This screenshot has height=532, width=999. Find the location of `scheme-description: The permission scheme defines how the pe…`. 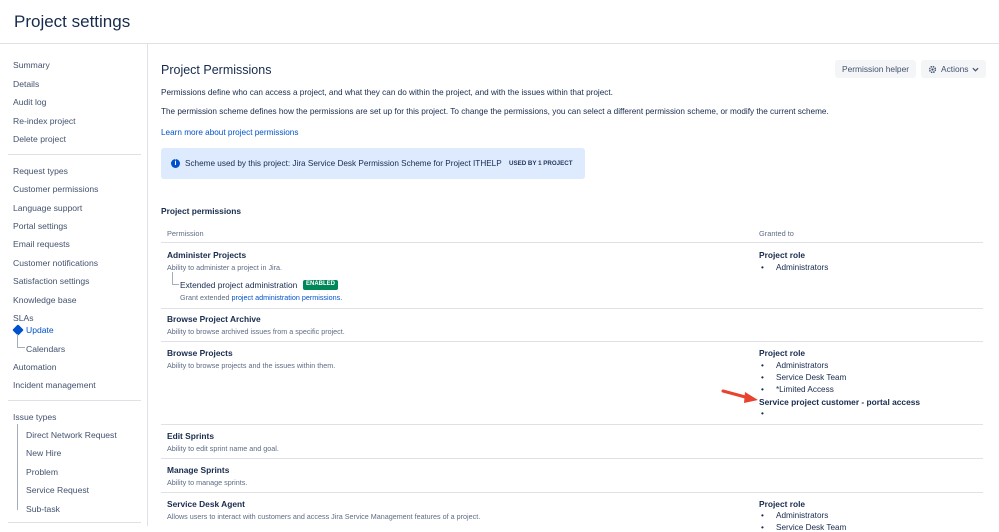

scheme-description: The permission scheme defines how the pe… is located at coordinates (495, 111).